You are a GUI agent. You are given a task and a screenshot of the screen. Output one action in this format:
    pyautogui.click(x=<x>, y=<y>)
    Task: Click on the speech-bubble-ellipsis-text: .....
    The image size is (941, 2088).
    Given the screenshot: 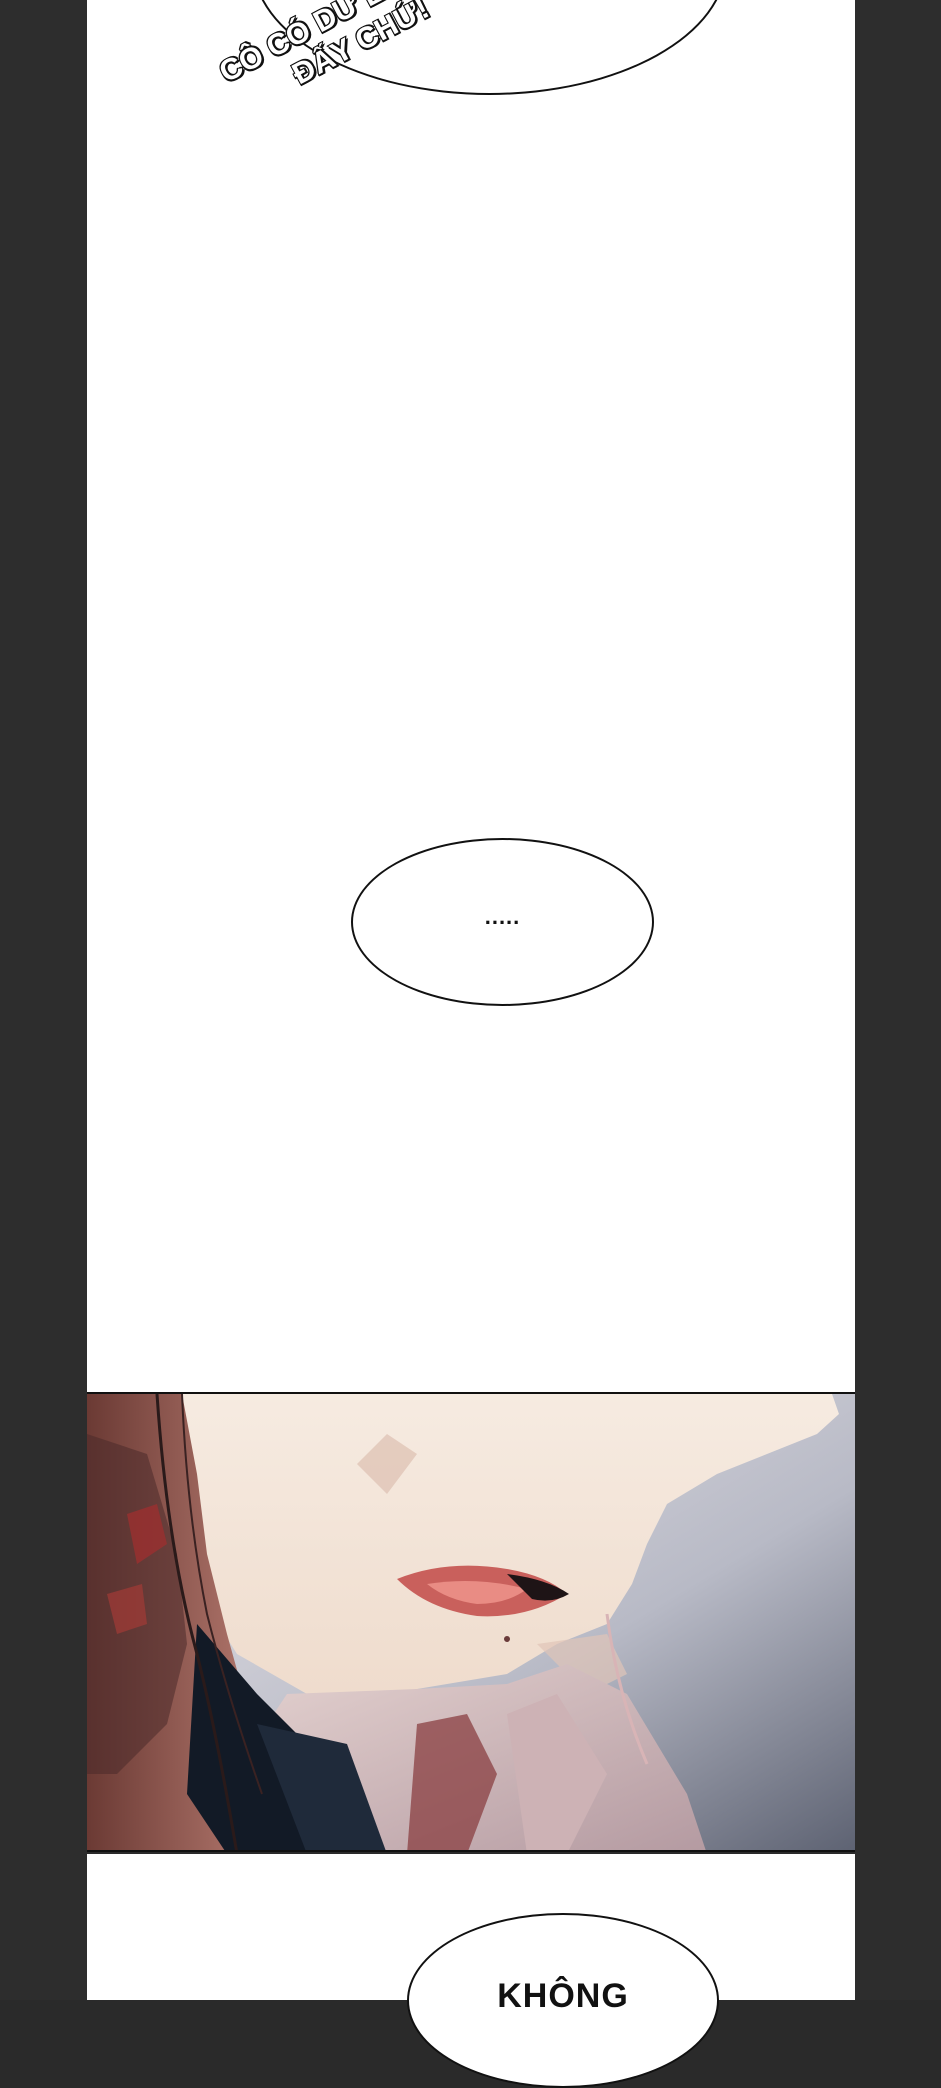 What is the action you would take?
    pyautogui.click(x=502, y=916)
    